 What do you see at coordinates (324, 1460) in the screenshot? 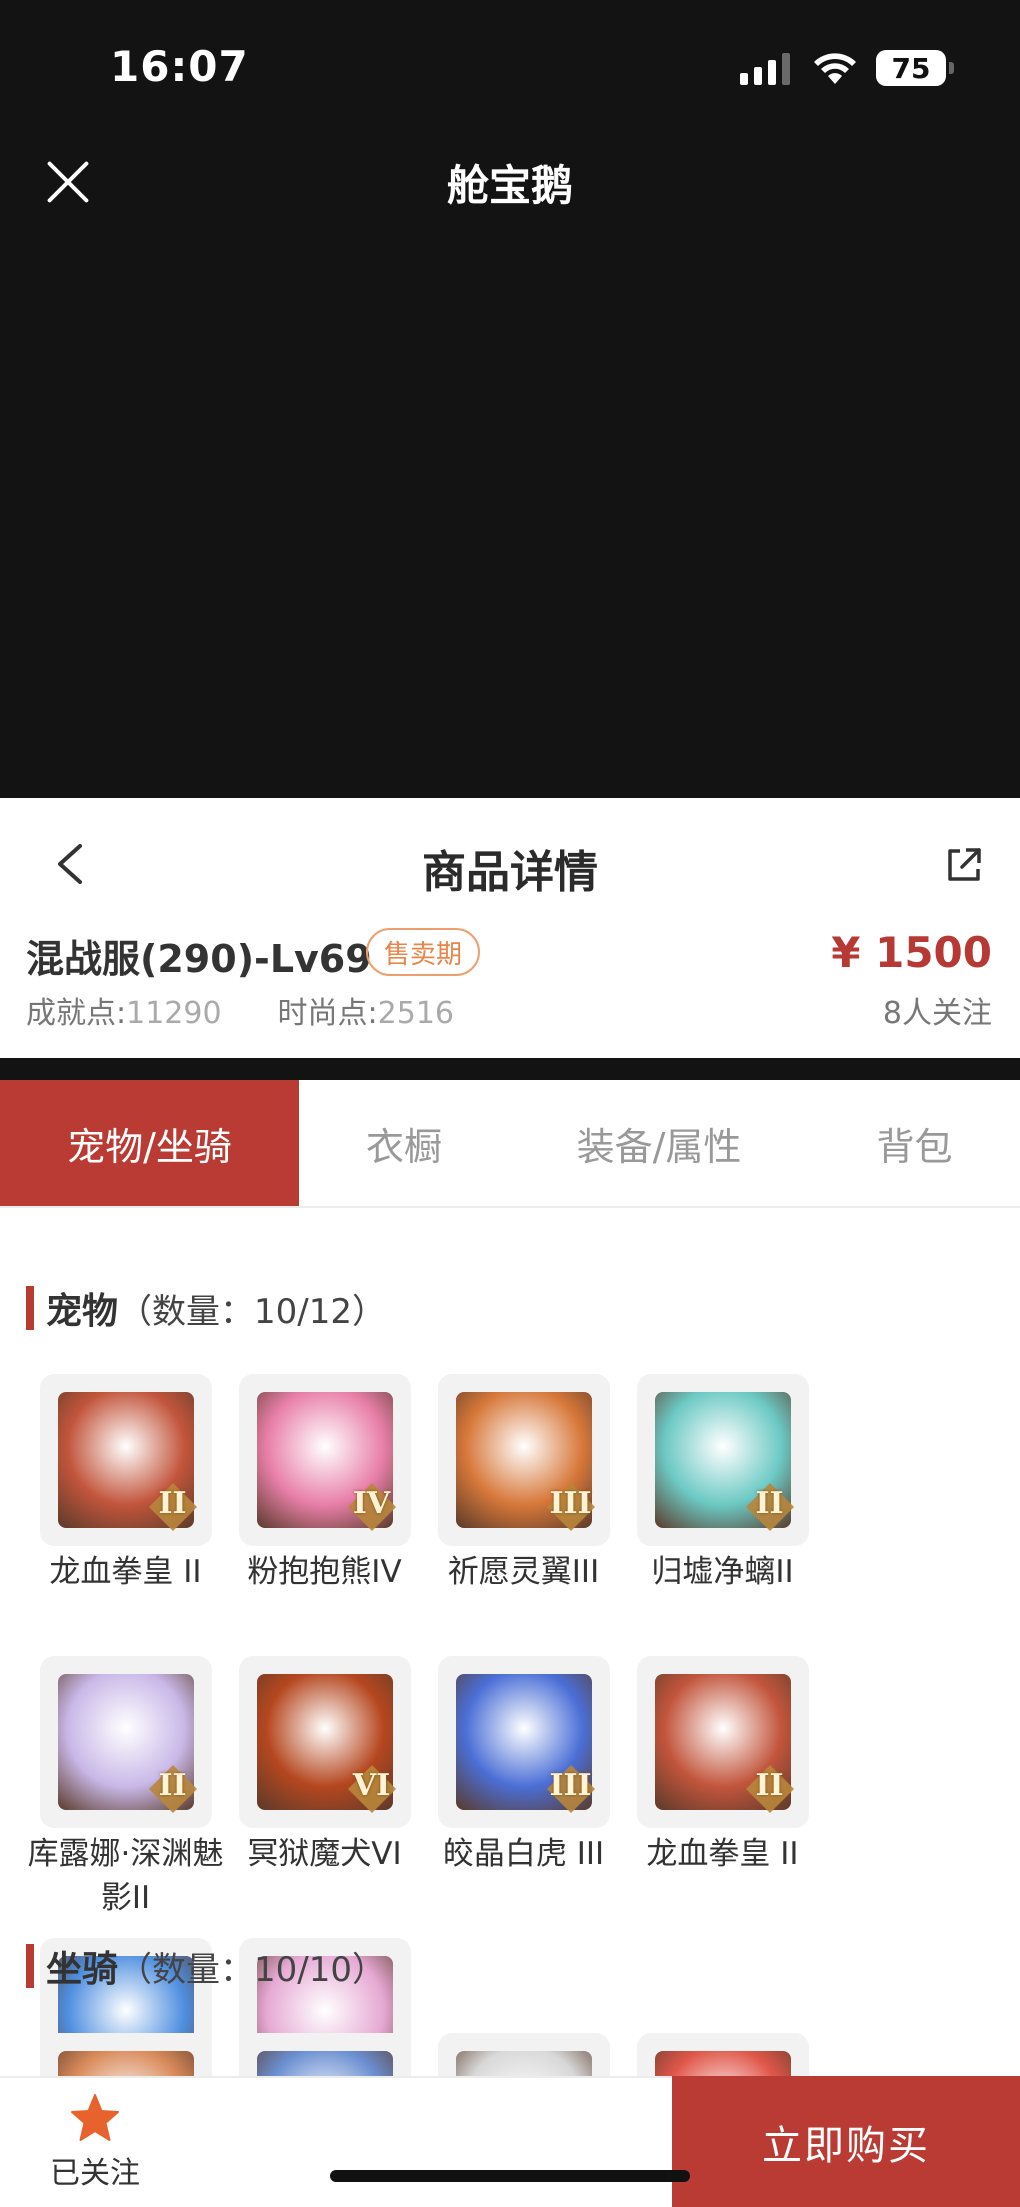
I see `pet-thumbnail: IV` at bounding box center [324, 1460].